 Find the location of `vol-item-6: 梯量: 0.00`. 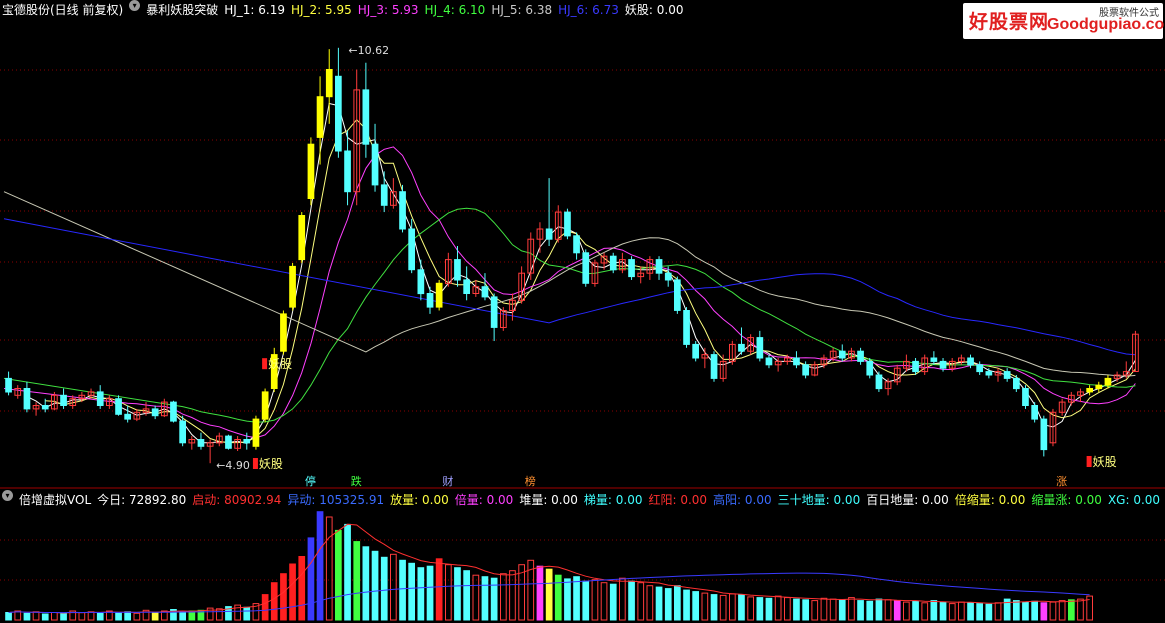

vol-item-6: 梯量: 0.00 is located at coordinates (613, 500).